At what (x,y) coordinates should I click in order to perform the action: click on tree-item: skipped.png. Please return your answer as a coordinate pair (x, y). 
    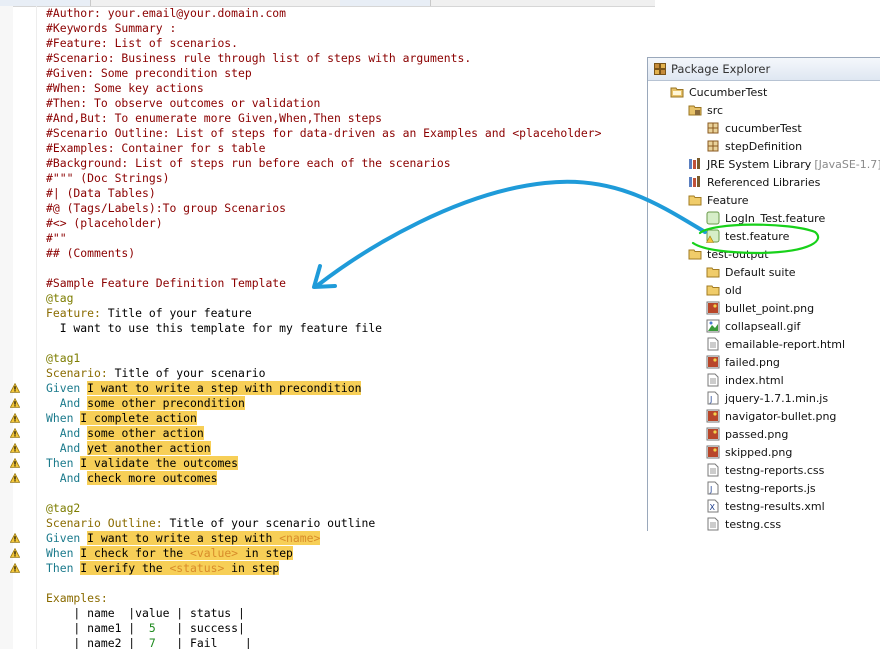
    Looking at the image, I should click on (764, 452).